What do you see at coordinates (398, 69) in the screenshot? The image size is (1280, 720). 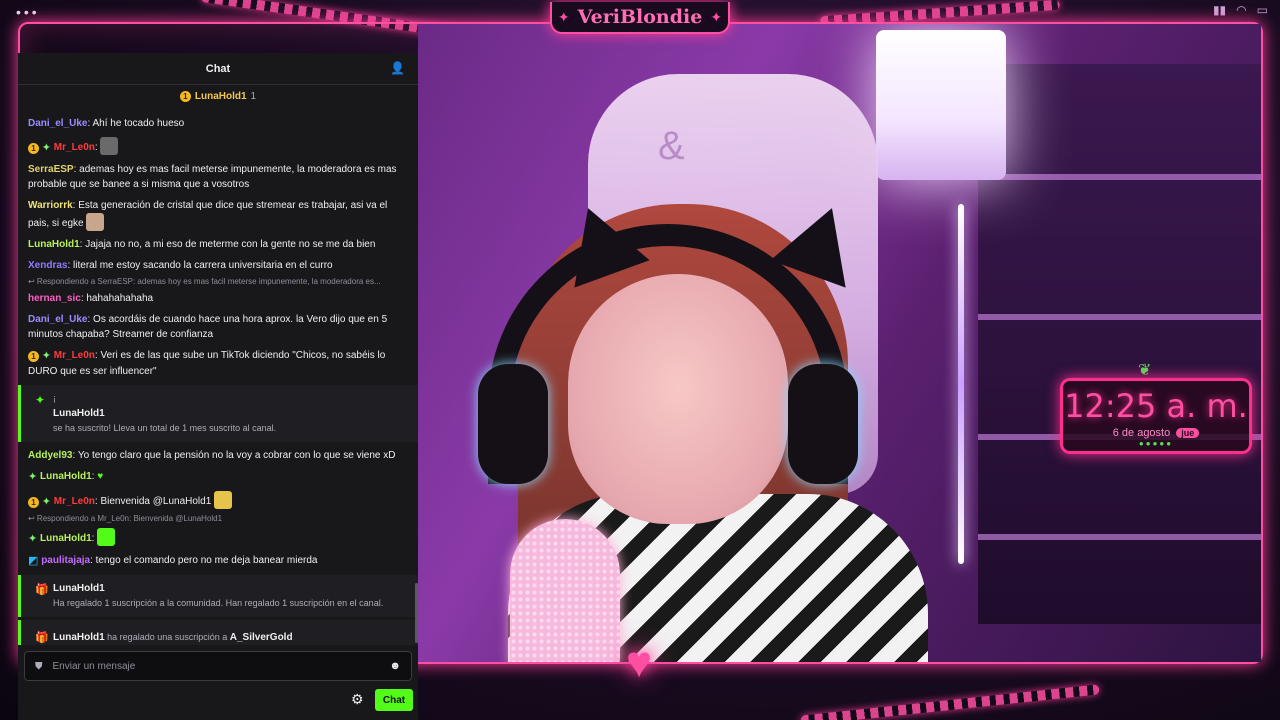 I see `user-list-icon: 👤` at bounding box center [398, 69].